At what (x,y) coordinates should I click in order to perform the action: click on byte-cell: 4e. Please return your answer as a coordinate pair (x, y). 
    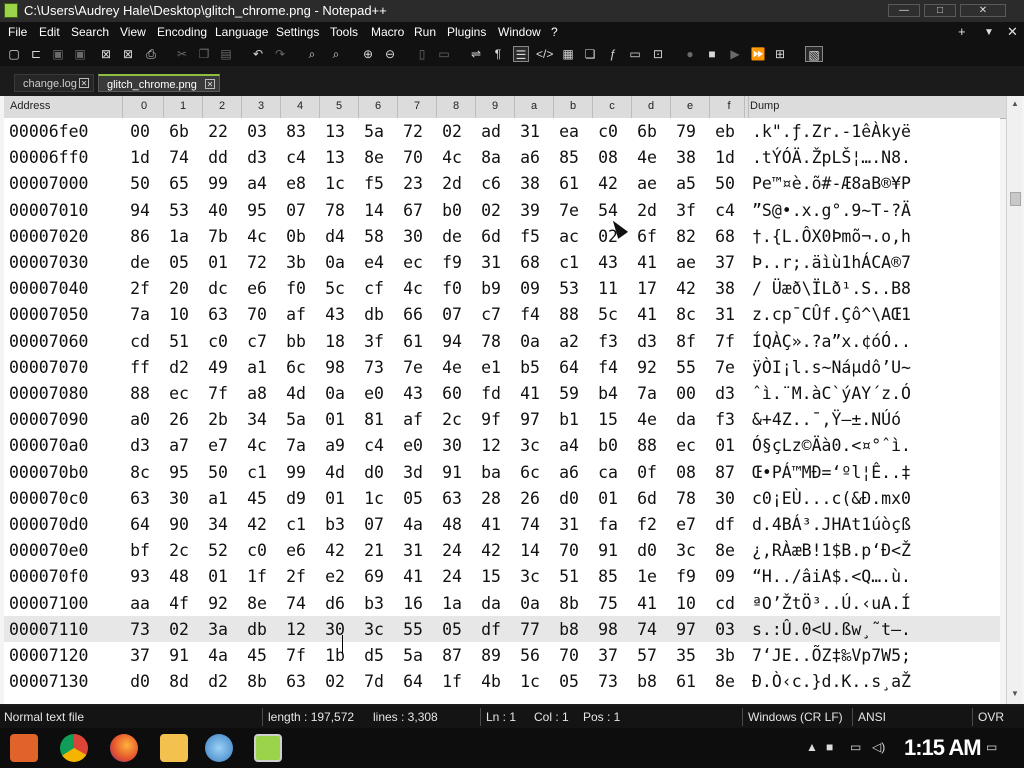
    Looking at the image, I should click on (452, 367).